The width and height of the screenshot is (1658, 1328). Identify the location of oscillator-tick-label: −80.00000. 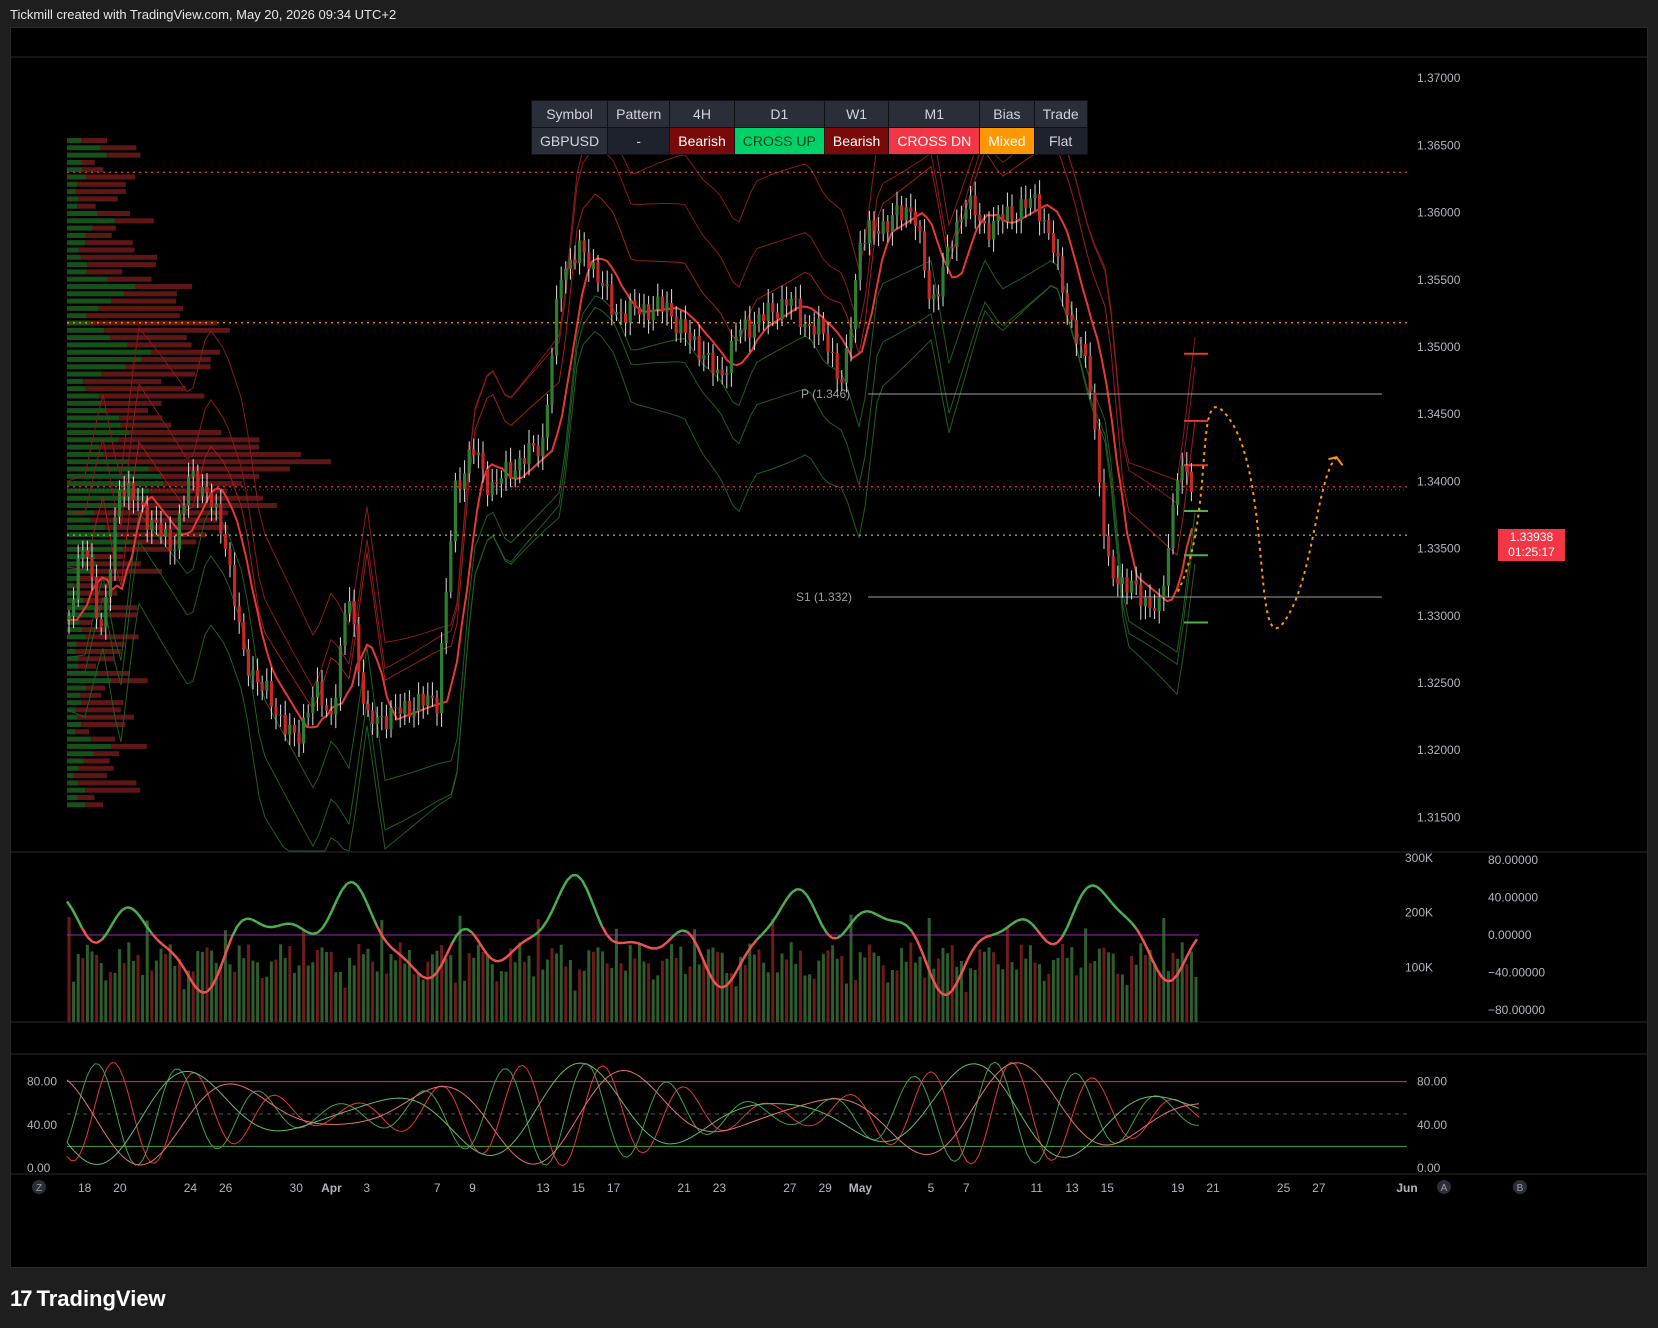
(1516, 1010).